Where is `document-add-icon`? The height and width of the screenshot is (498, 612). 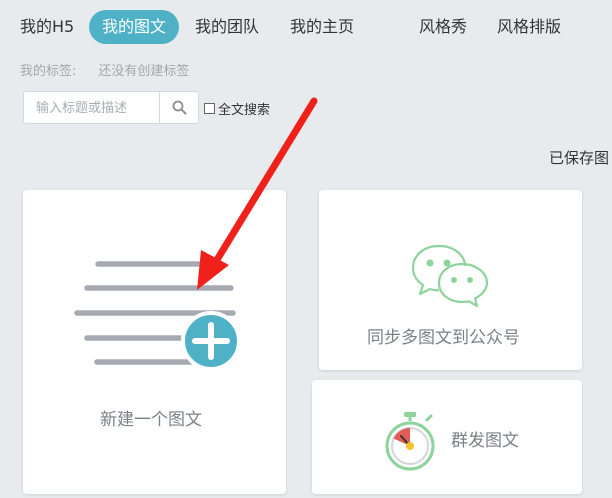 document-add-icon is located at coordinates (157, 316).